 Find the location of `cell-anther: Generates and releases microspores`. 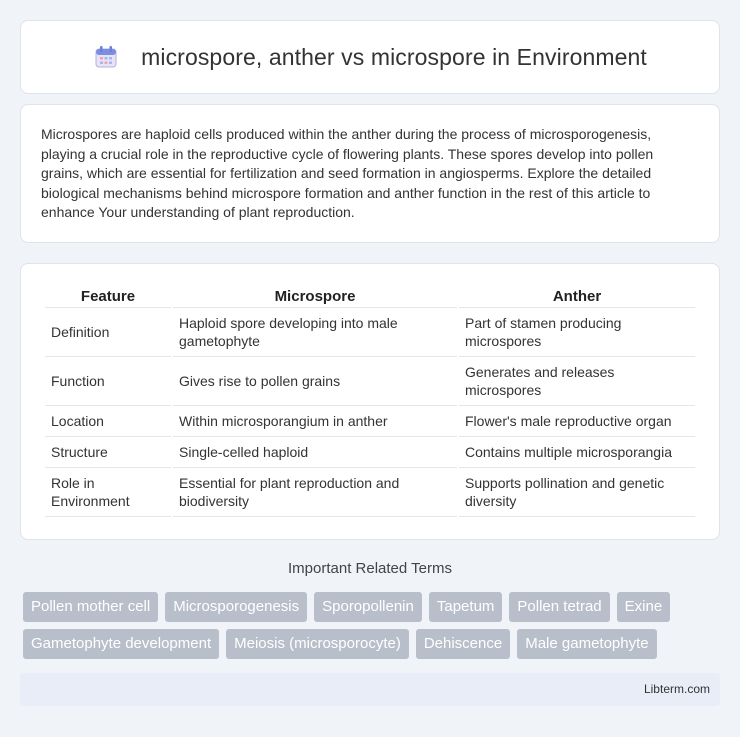

cell-anther: Generates and releases microspores is located at coordinates (577, 381).